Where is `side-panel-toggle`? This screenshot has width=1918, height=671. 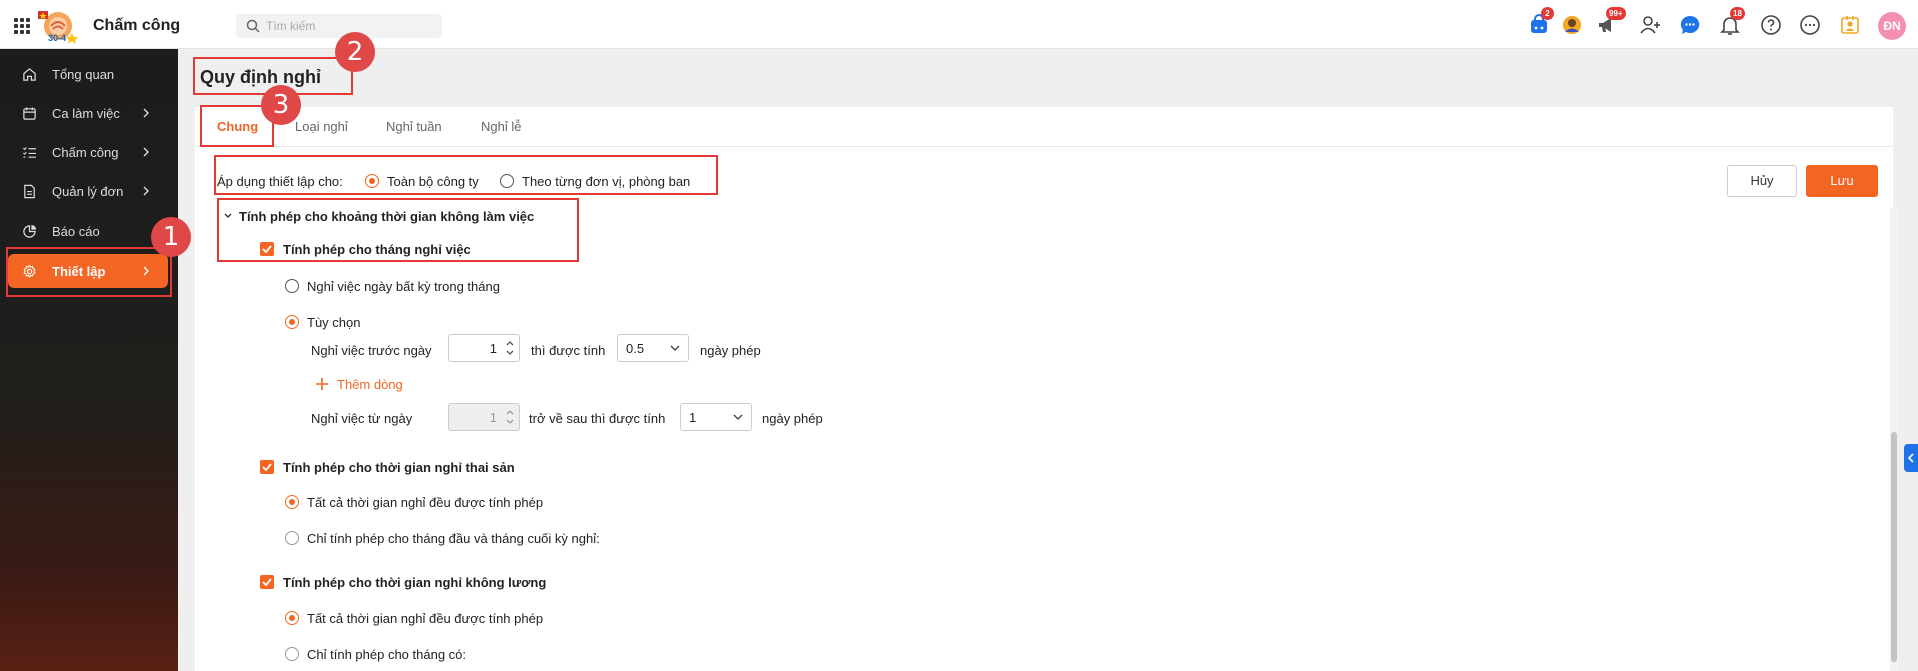
side-panel-toggle is located at coordinates (1911, 458).